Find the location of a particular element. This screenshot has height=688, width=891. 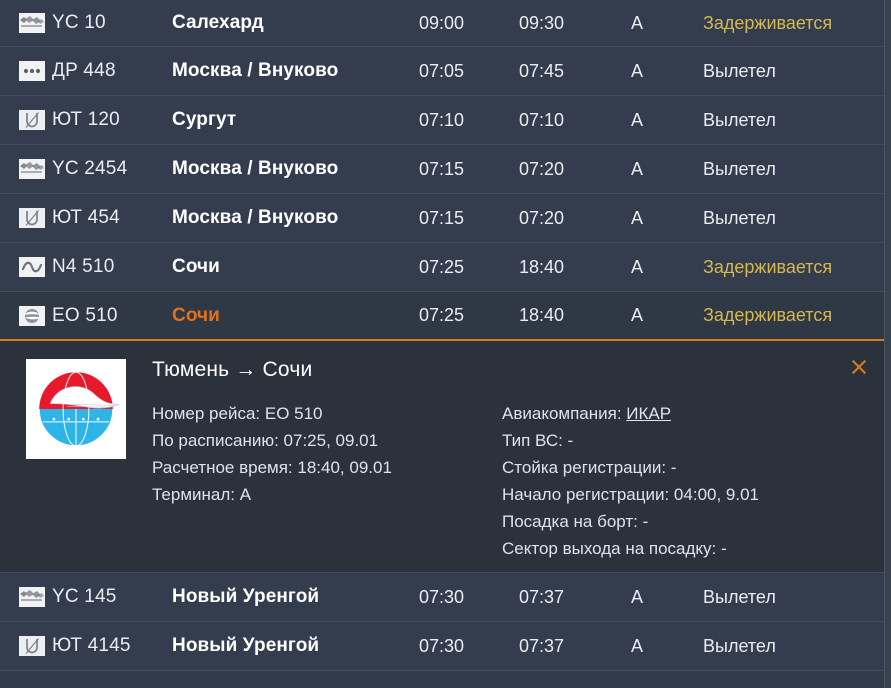

estimated-time: 07:10 is located at coordinates (542, 119).